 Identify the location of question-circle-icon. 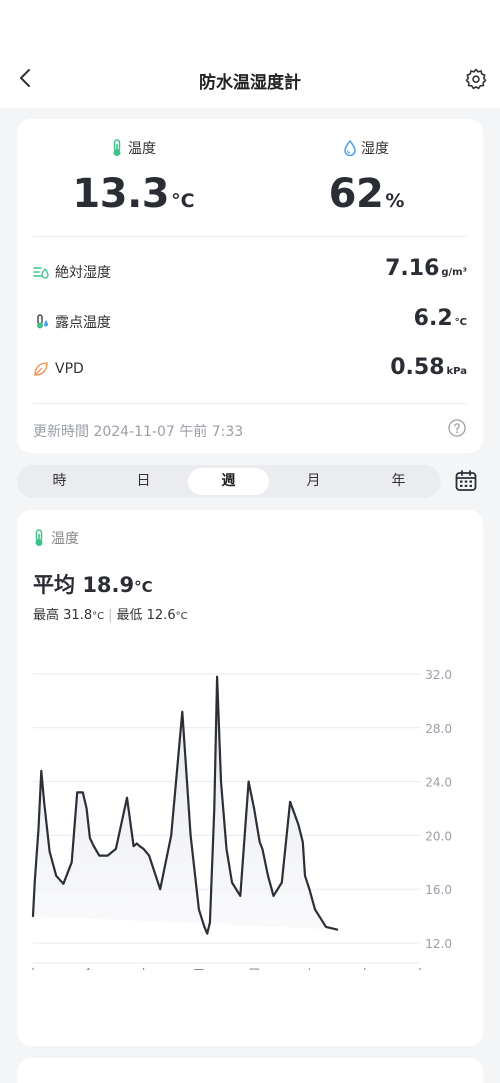
(457, 428).